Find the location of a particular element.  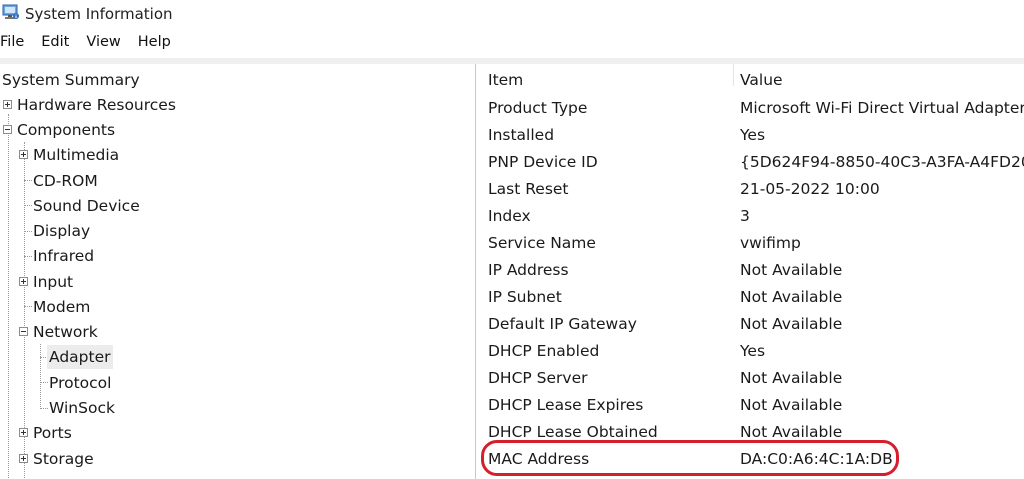

tree-label: Ports is located at coordinates (52, 433).